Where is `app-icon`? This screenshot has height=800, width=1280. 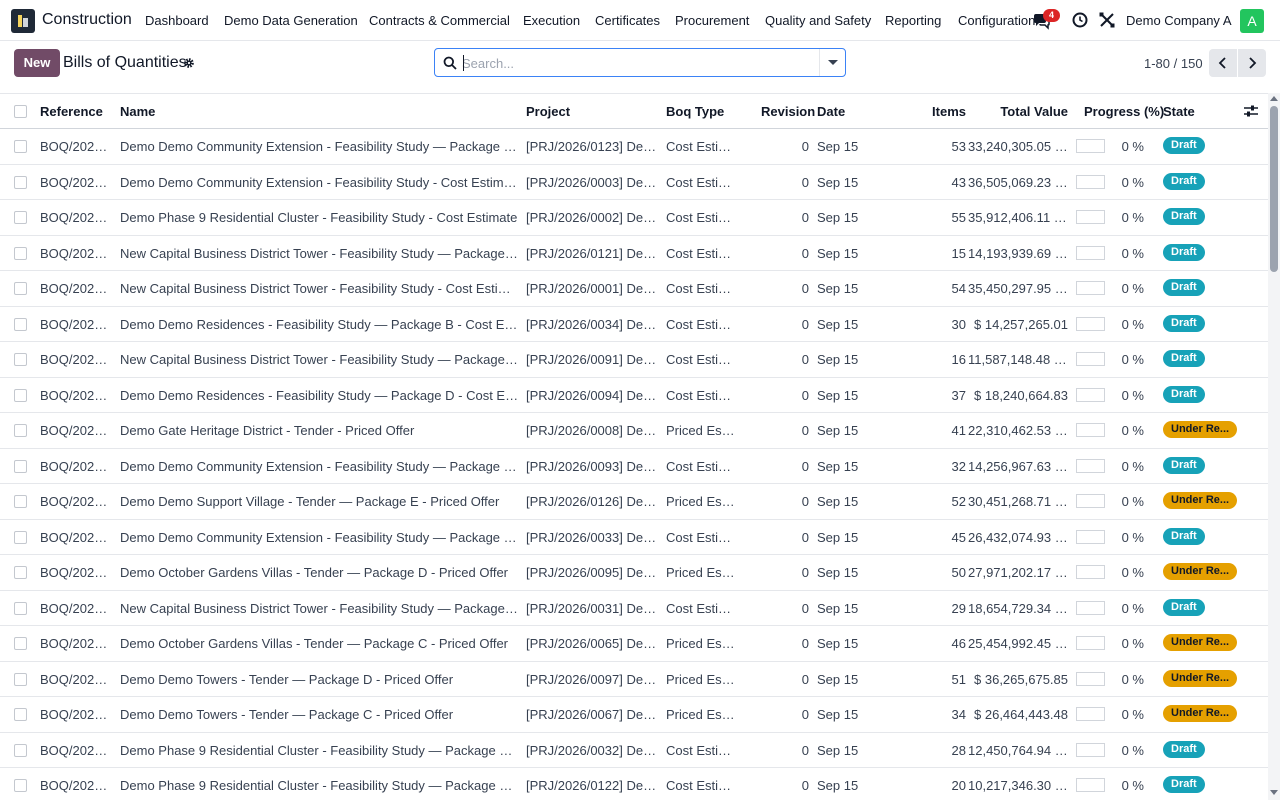
app-icon is located at coordinates (23, 21).